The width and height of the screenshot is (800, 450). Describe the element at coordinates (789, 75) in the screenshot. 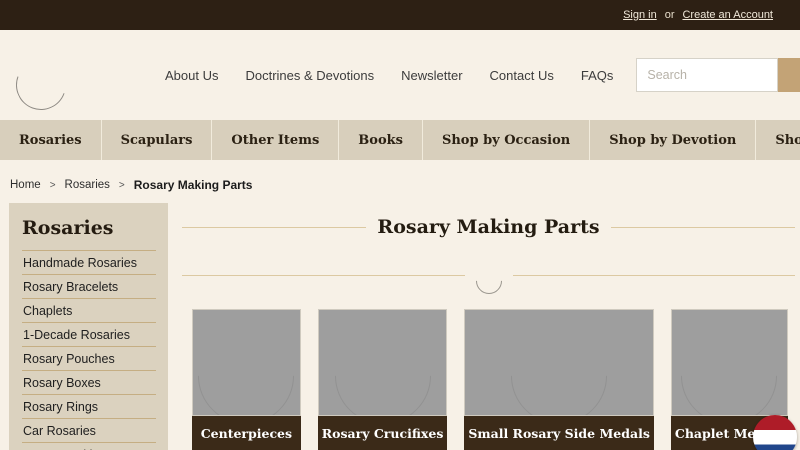

I see `search-button` at that location.